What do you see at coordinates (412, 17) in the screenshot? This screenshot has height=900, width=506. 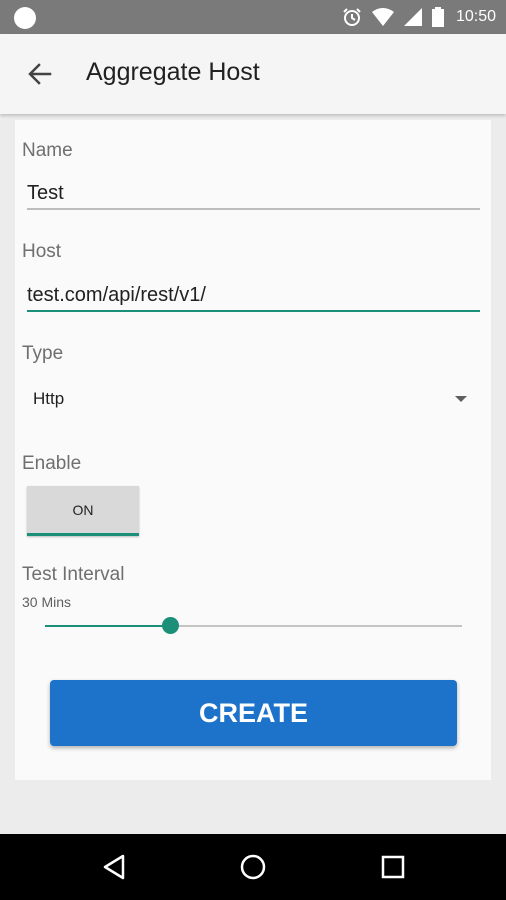 I see `signal-icon` at bounding box center [412, 17].